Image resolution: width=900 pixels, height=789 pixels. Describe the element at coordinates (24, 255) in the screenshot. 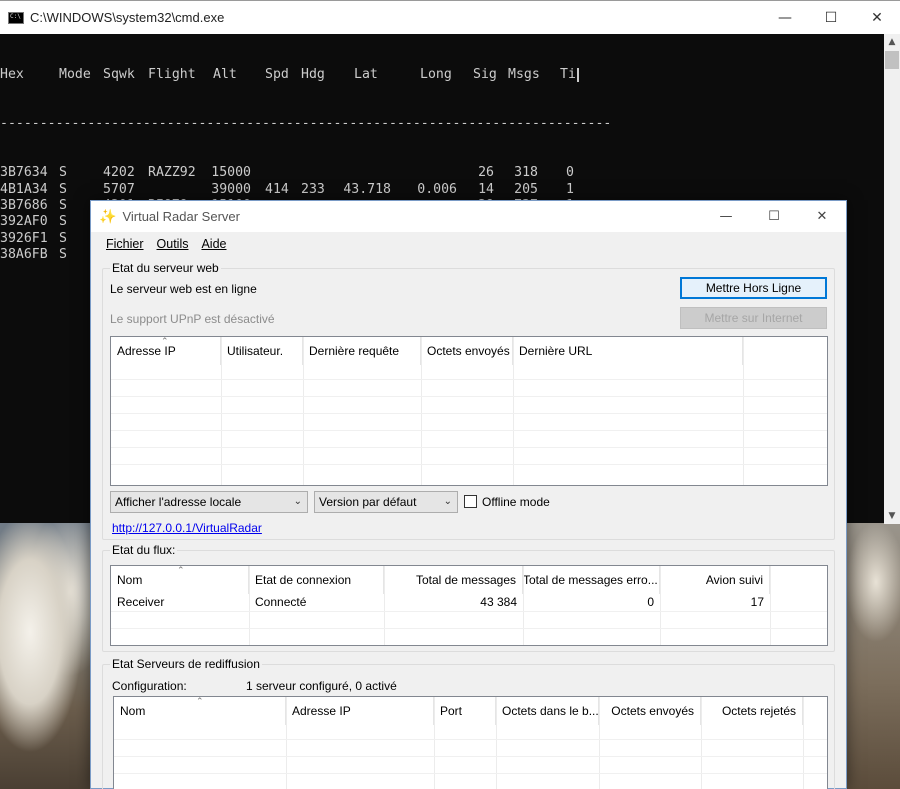

I see `console-cell: 38A6FB` at that location.